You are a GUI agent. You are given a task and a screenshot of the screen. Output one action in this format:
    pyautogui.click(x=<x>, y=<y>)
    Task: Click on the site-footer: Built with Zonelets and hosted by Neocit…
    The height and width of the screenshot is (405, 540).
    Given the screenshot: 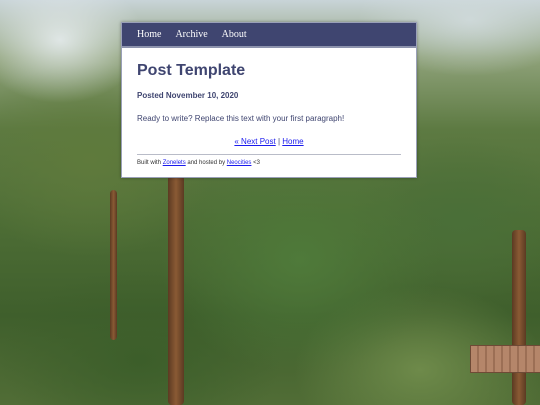 What is the action you would take?
    pyautogui.click(x=269, y=163)
    